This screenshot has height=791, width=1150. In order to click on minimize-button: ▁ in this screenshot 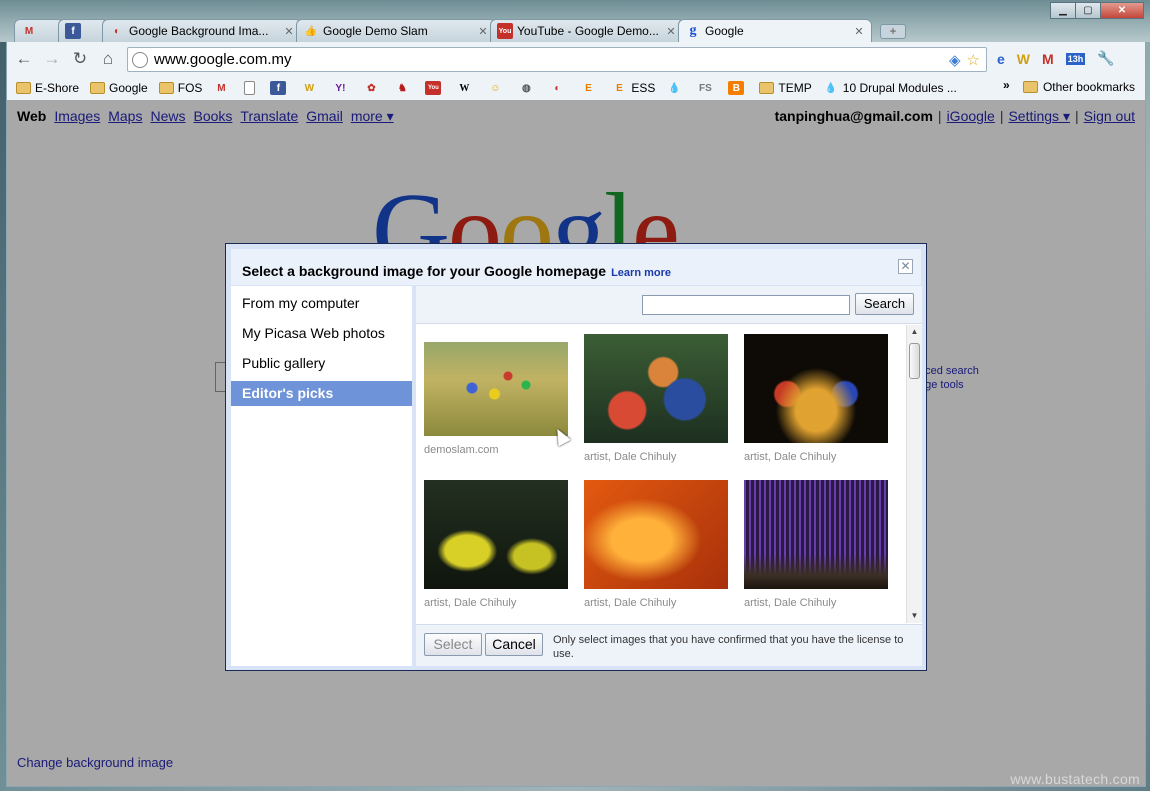, I will do `click(1063, 10)`.